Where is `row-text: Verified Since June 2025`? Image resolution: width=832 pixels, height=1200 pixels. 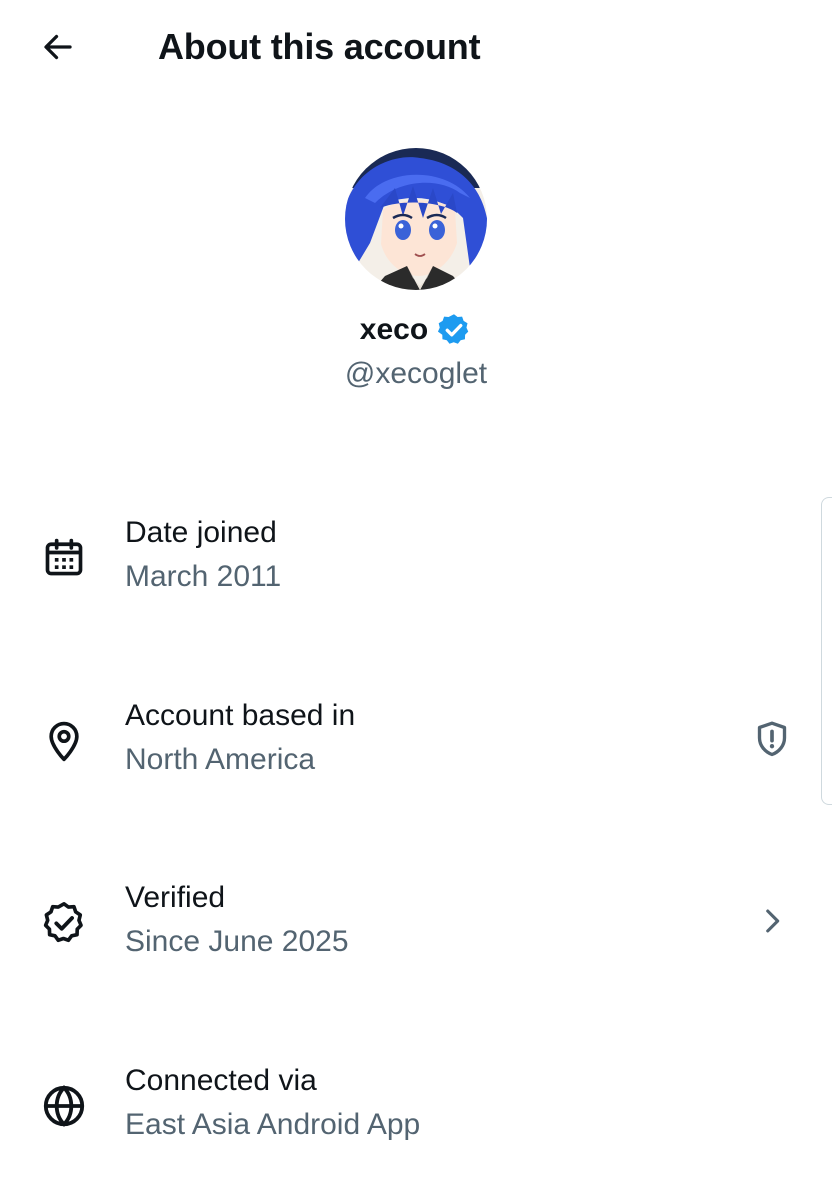 row-text: Verified Since June 2025 is located at coordinates (237, 920).